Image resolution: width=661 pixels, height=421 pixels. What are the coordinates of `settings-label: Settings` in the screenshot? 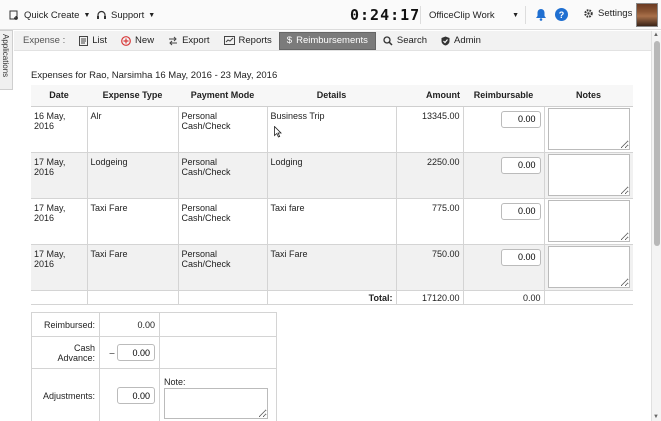 It's located at (615, 13).